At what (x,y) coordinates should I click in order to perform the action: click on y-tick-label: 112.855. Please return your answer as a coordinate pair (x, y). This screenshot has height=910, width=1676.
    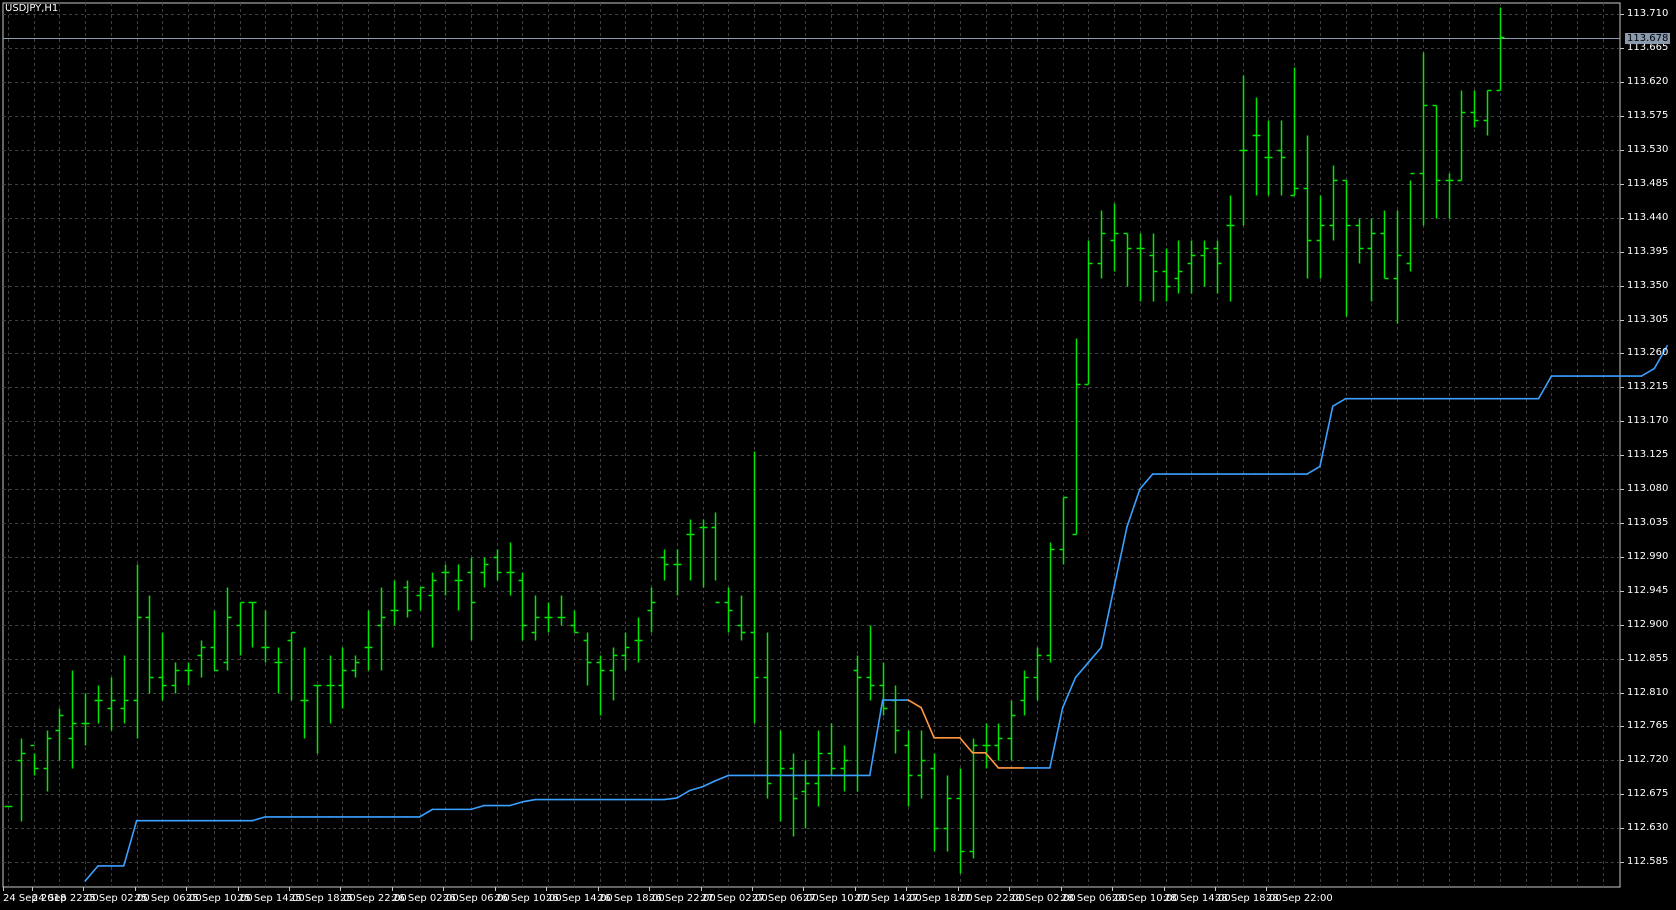
    Looking at the image, I should click on (1648, 658).